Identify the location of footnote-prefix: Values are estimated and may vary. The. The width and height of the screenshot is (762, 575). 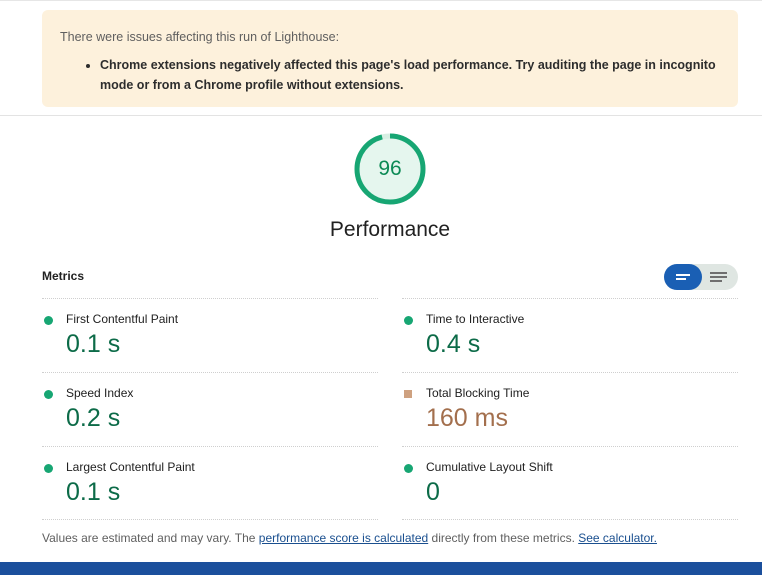
(150, 538).